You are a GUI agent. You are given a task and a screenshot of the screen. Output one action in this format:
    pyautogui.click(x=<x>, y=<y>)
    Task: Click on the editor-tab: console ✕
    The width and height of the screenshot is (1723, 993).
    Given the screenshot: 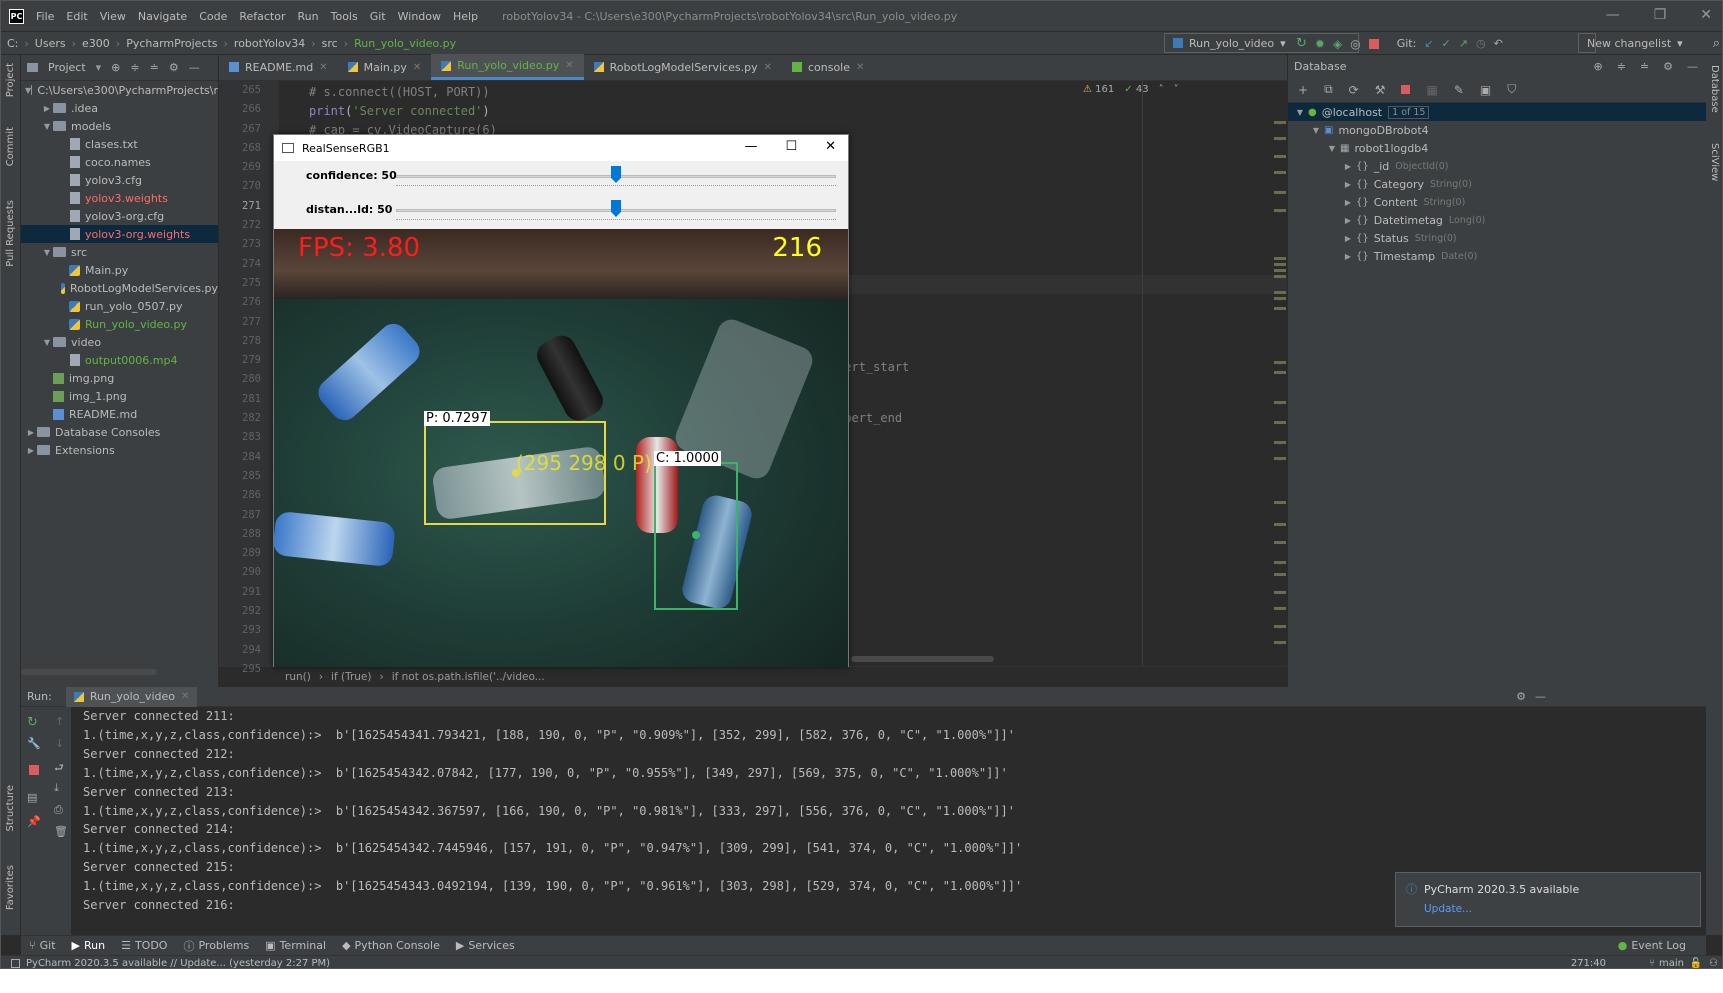 What is the action you would take?
    pyautogui.click(x=828, y=67)
    